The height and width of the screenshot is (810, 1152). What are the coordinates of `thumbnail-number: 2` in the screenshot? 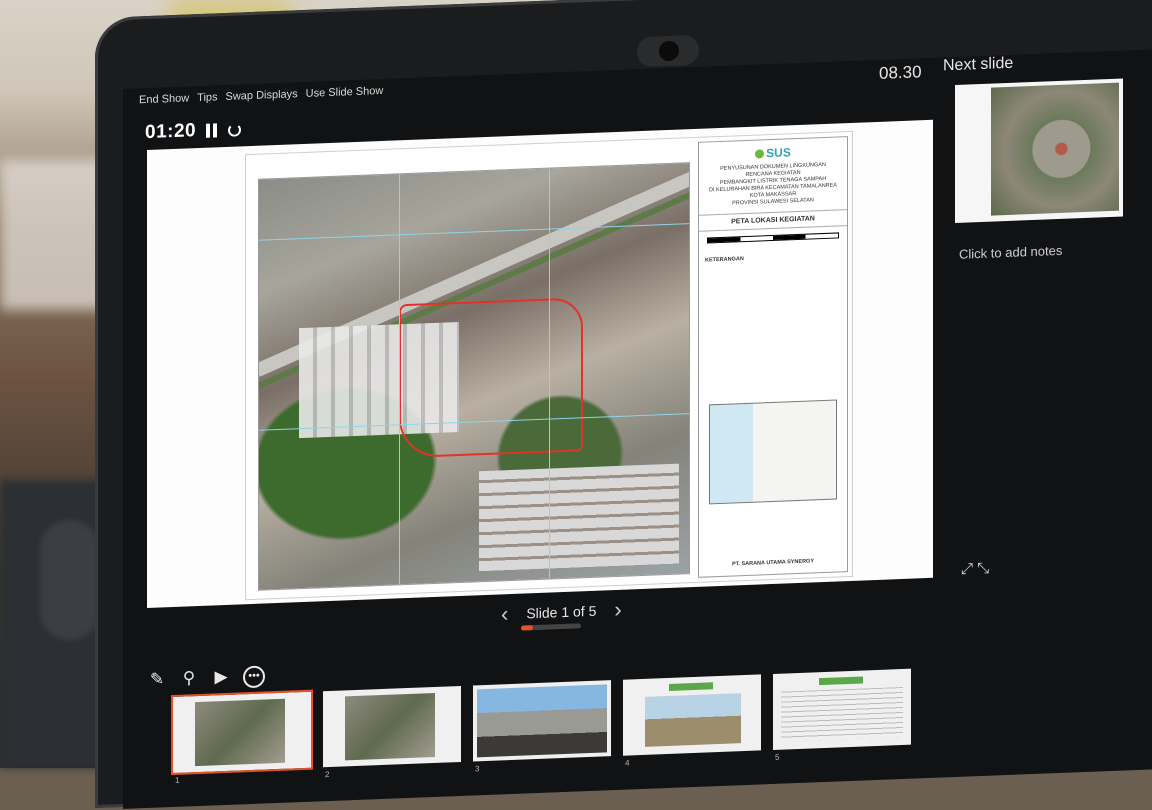 It's located at (327, 774).